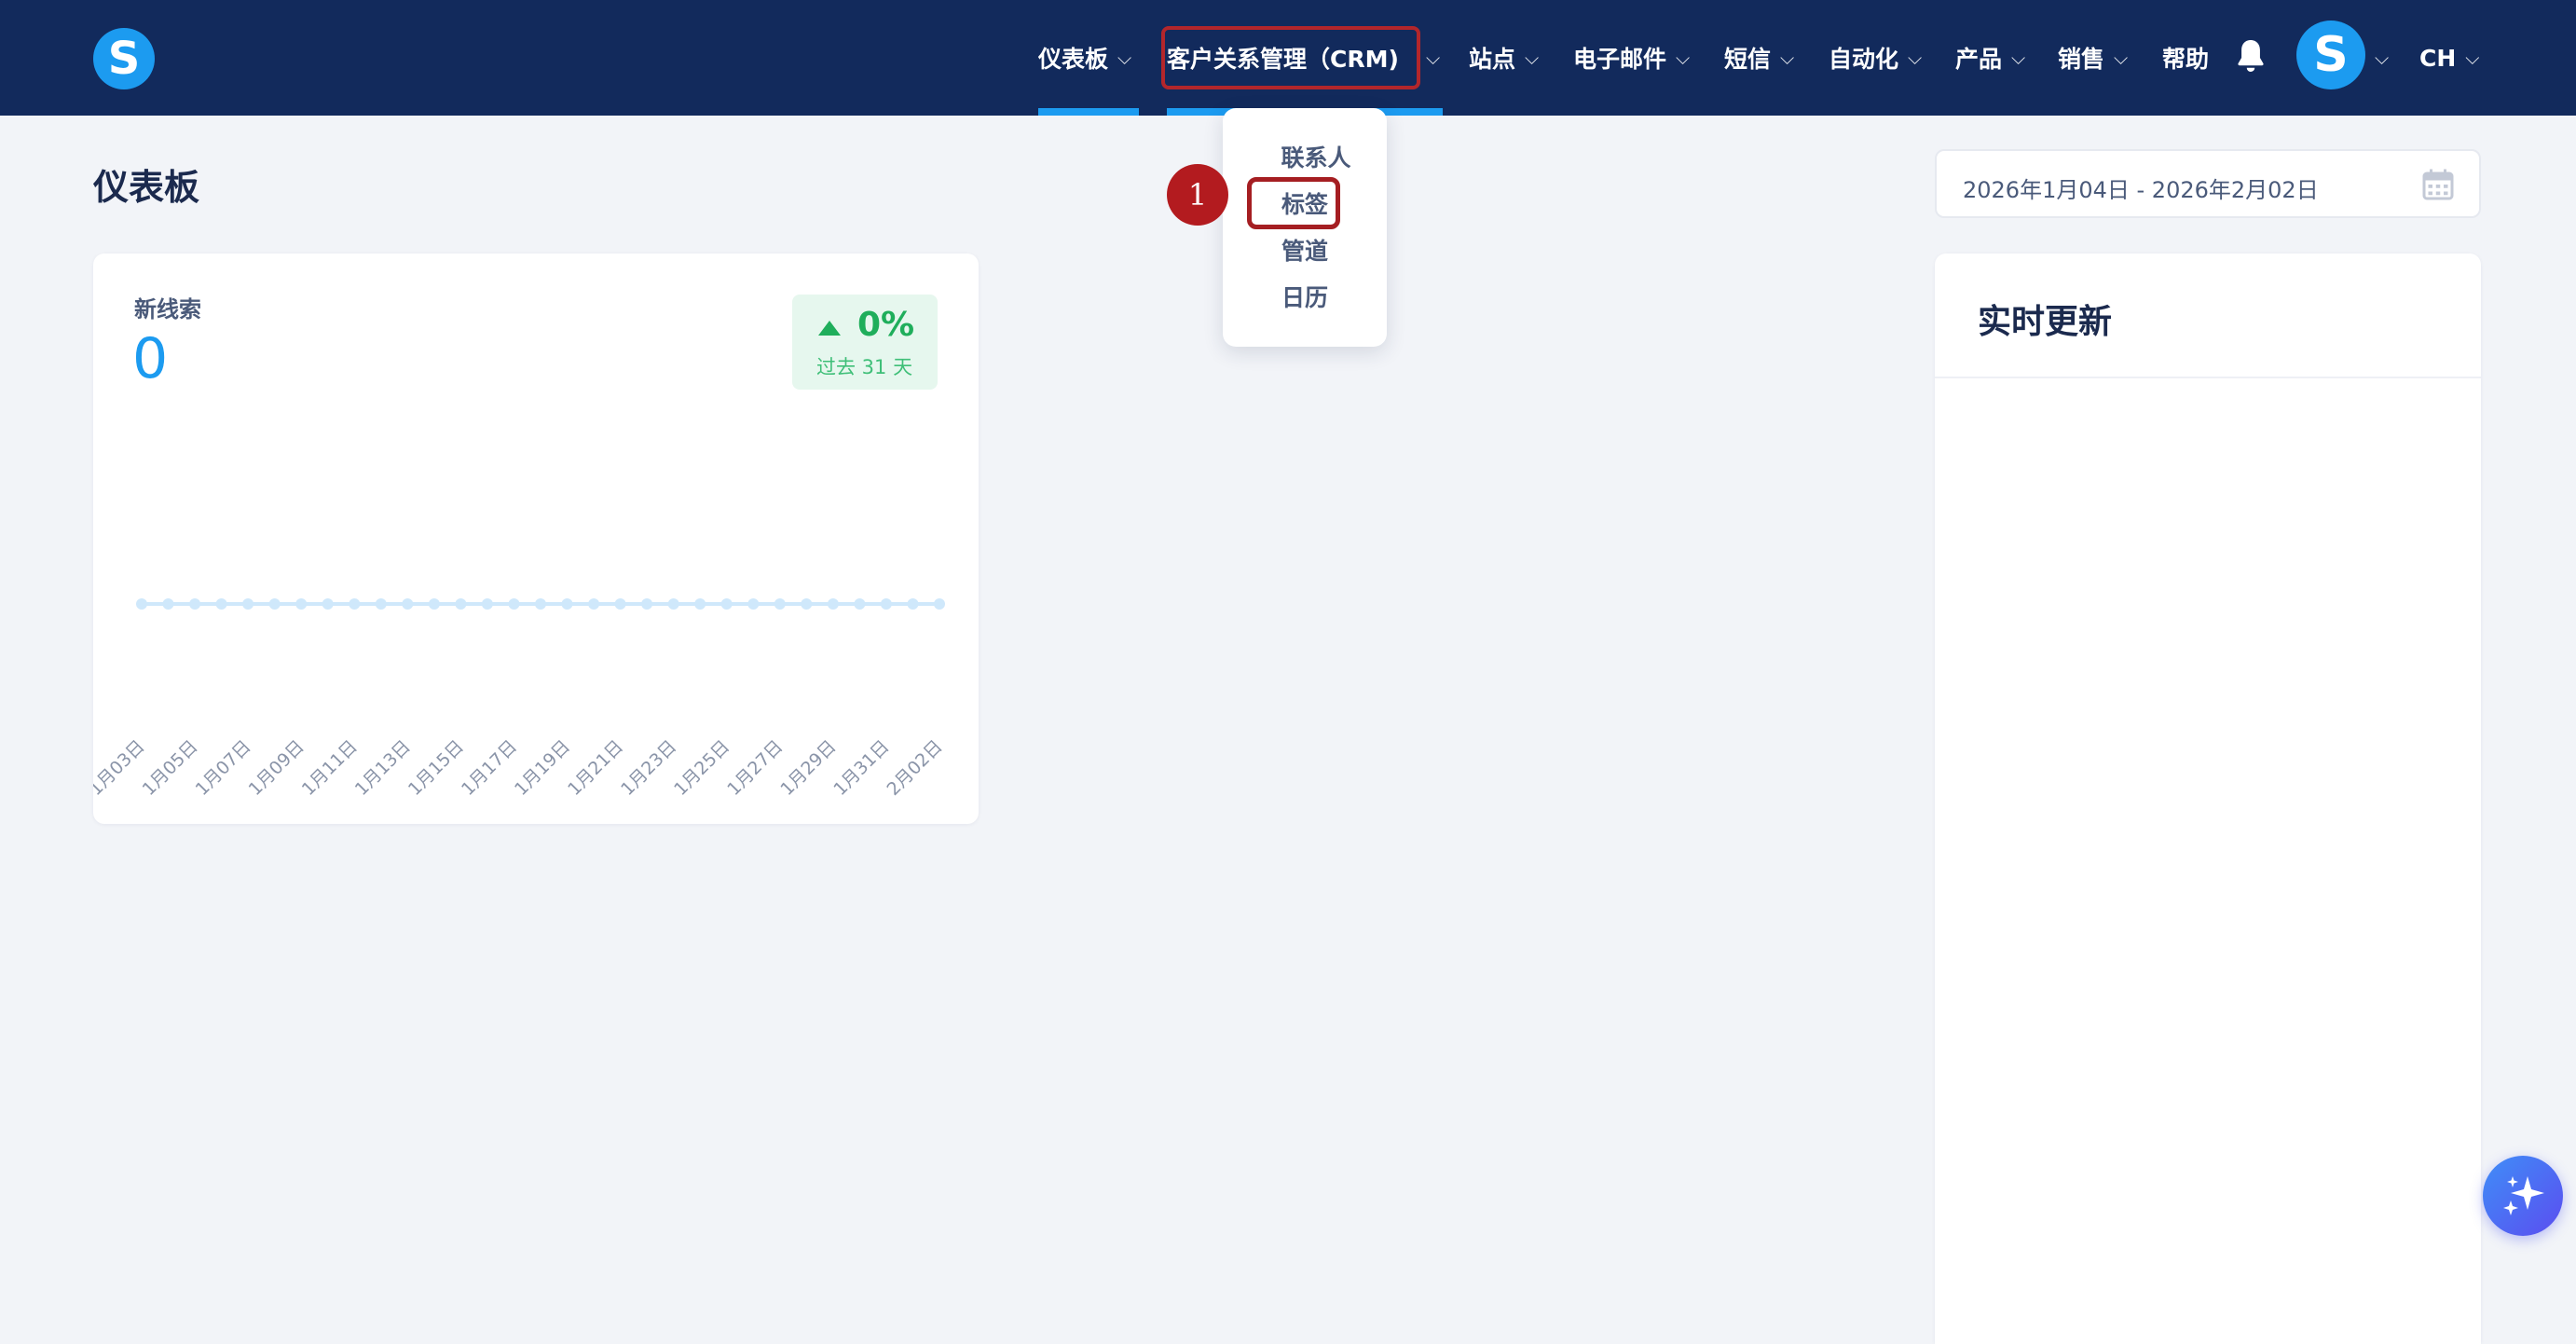  What do you see at coordinates (914, 768) in the screenshot?
I see `chart-x-tick-label: 2月02日` at bounding box center [914, 768].